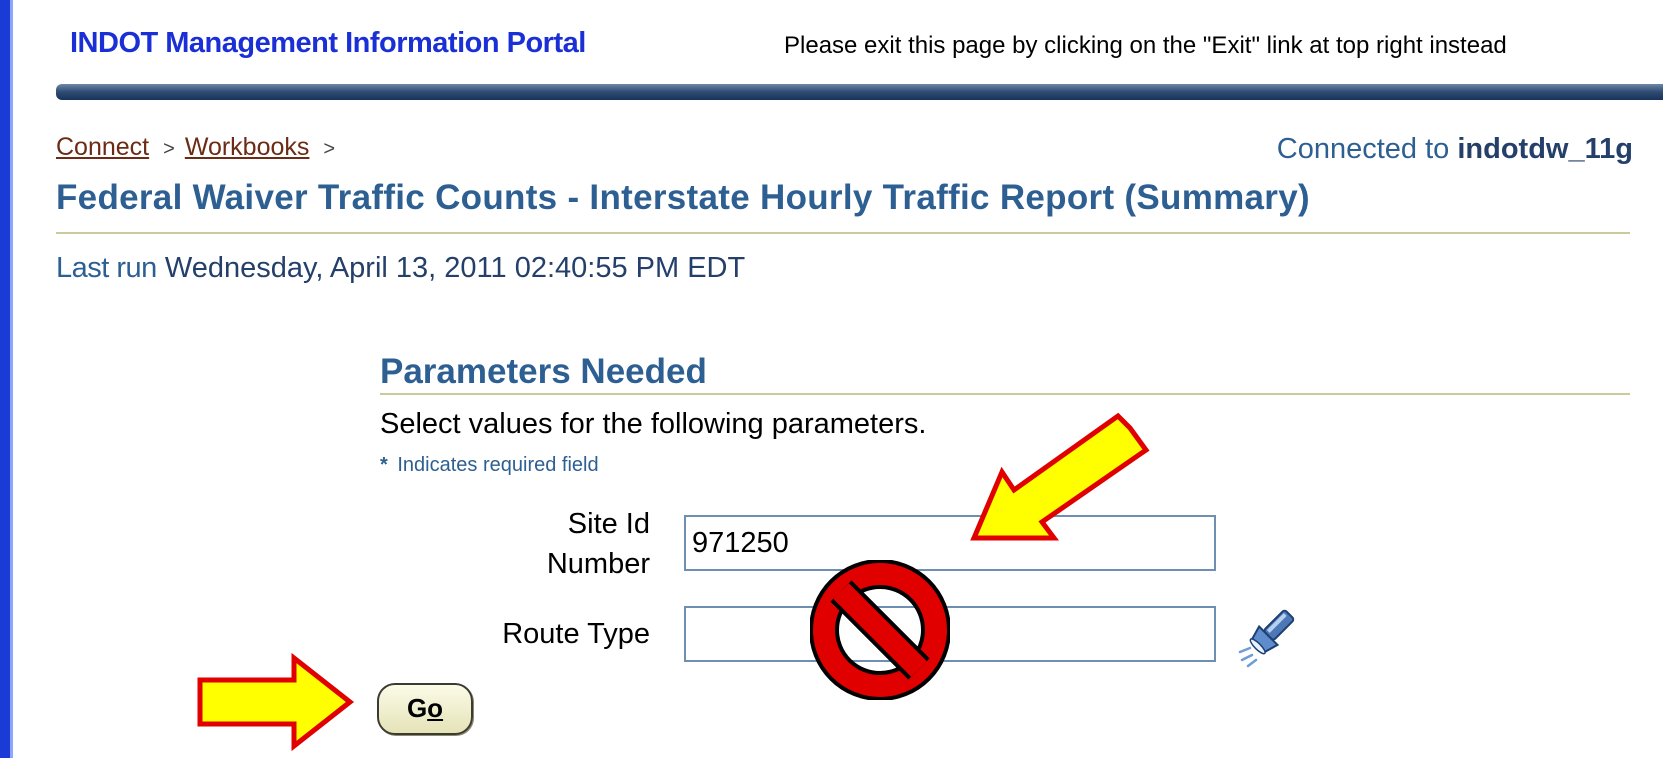  Describe the element at coordinates (1455, 149) in the screenshot. I see `connection-status: Connected to indotdw_11g` at that location.